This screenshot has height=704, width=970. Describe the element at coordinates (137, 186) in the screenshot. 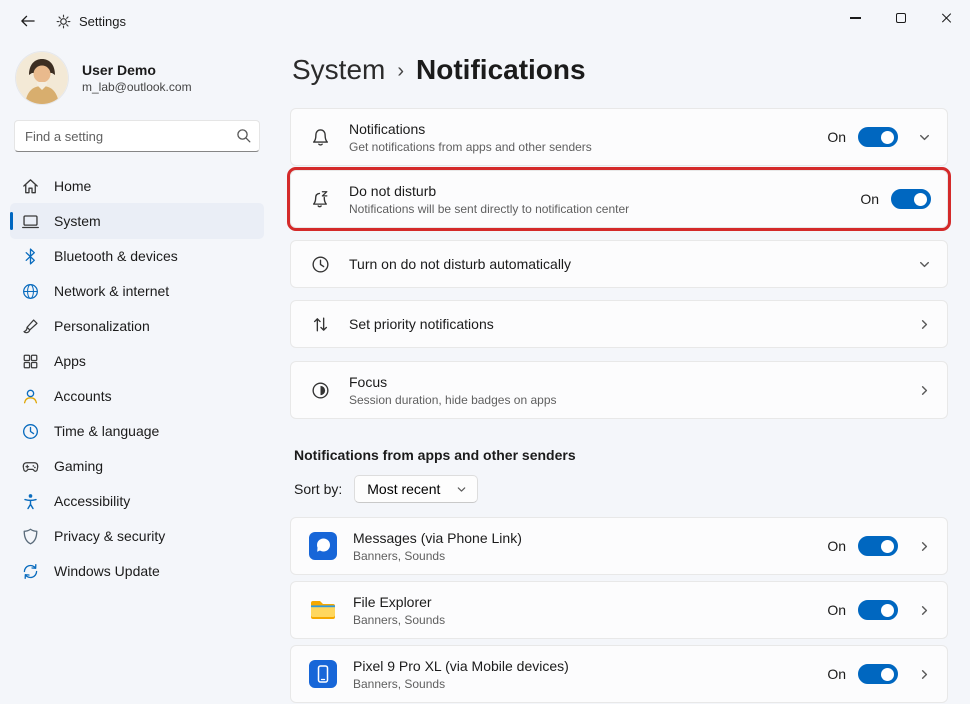

I see `sidebar-item-home: Home` at that location.